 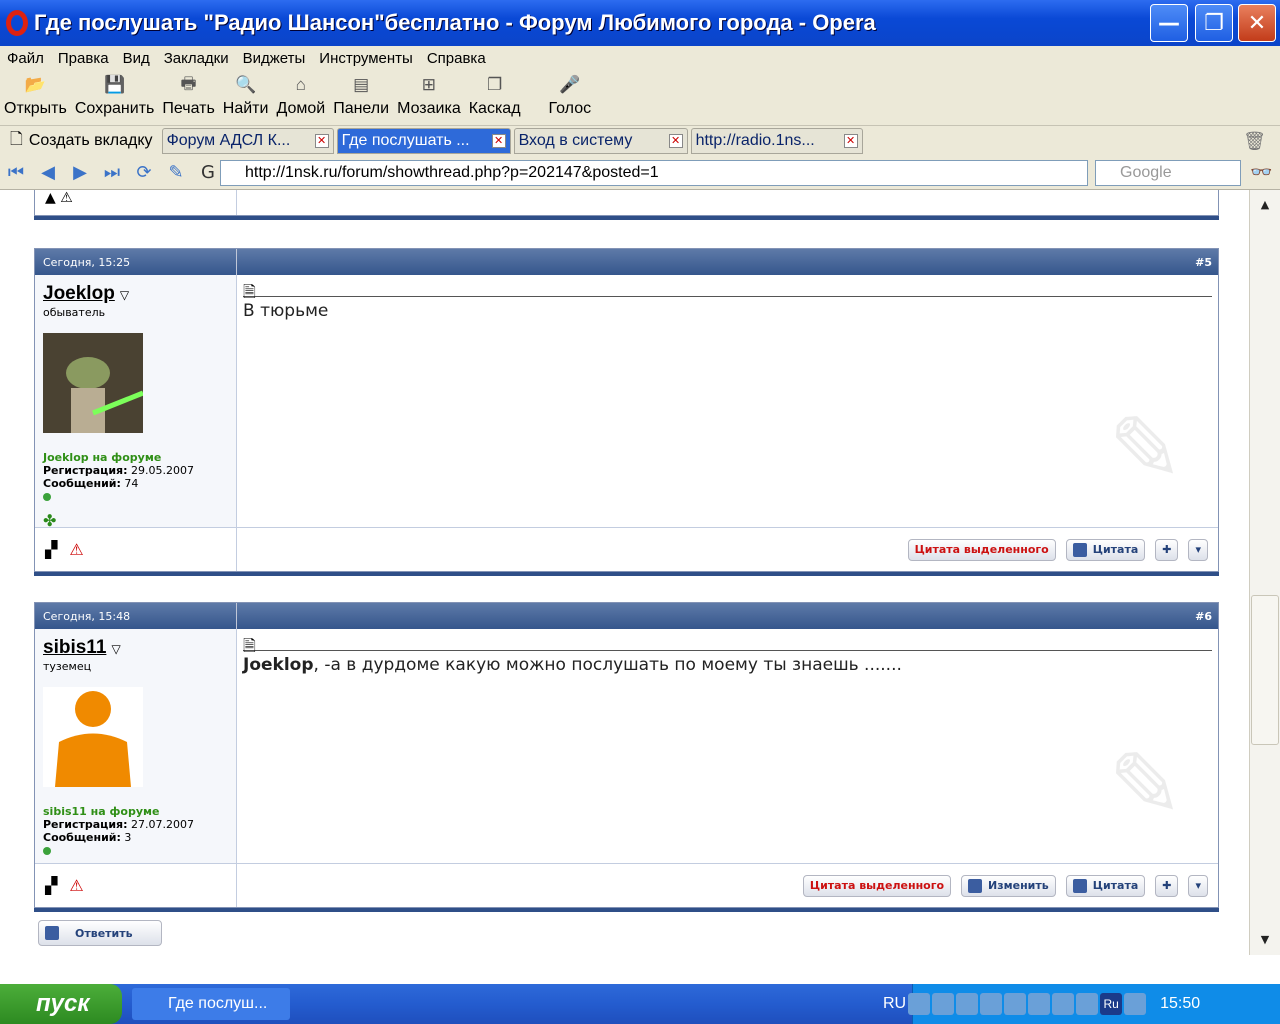 I want to click on fast-forward-icon: ⏭, so click(x=112, y=173).